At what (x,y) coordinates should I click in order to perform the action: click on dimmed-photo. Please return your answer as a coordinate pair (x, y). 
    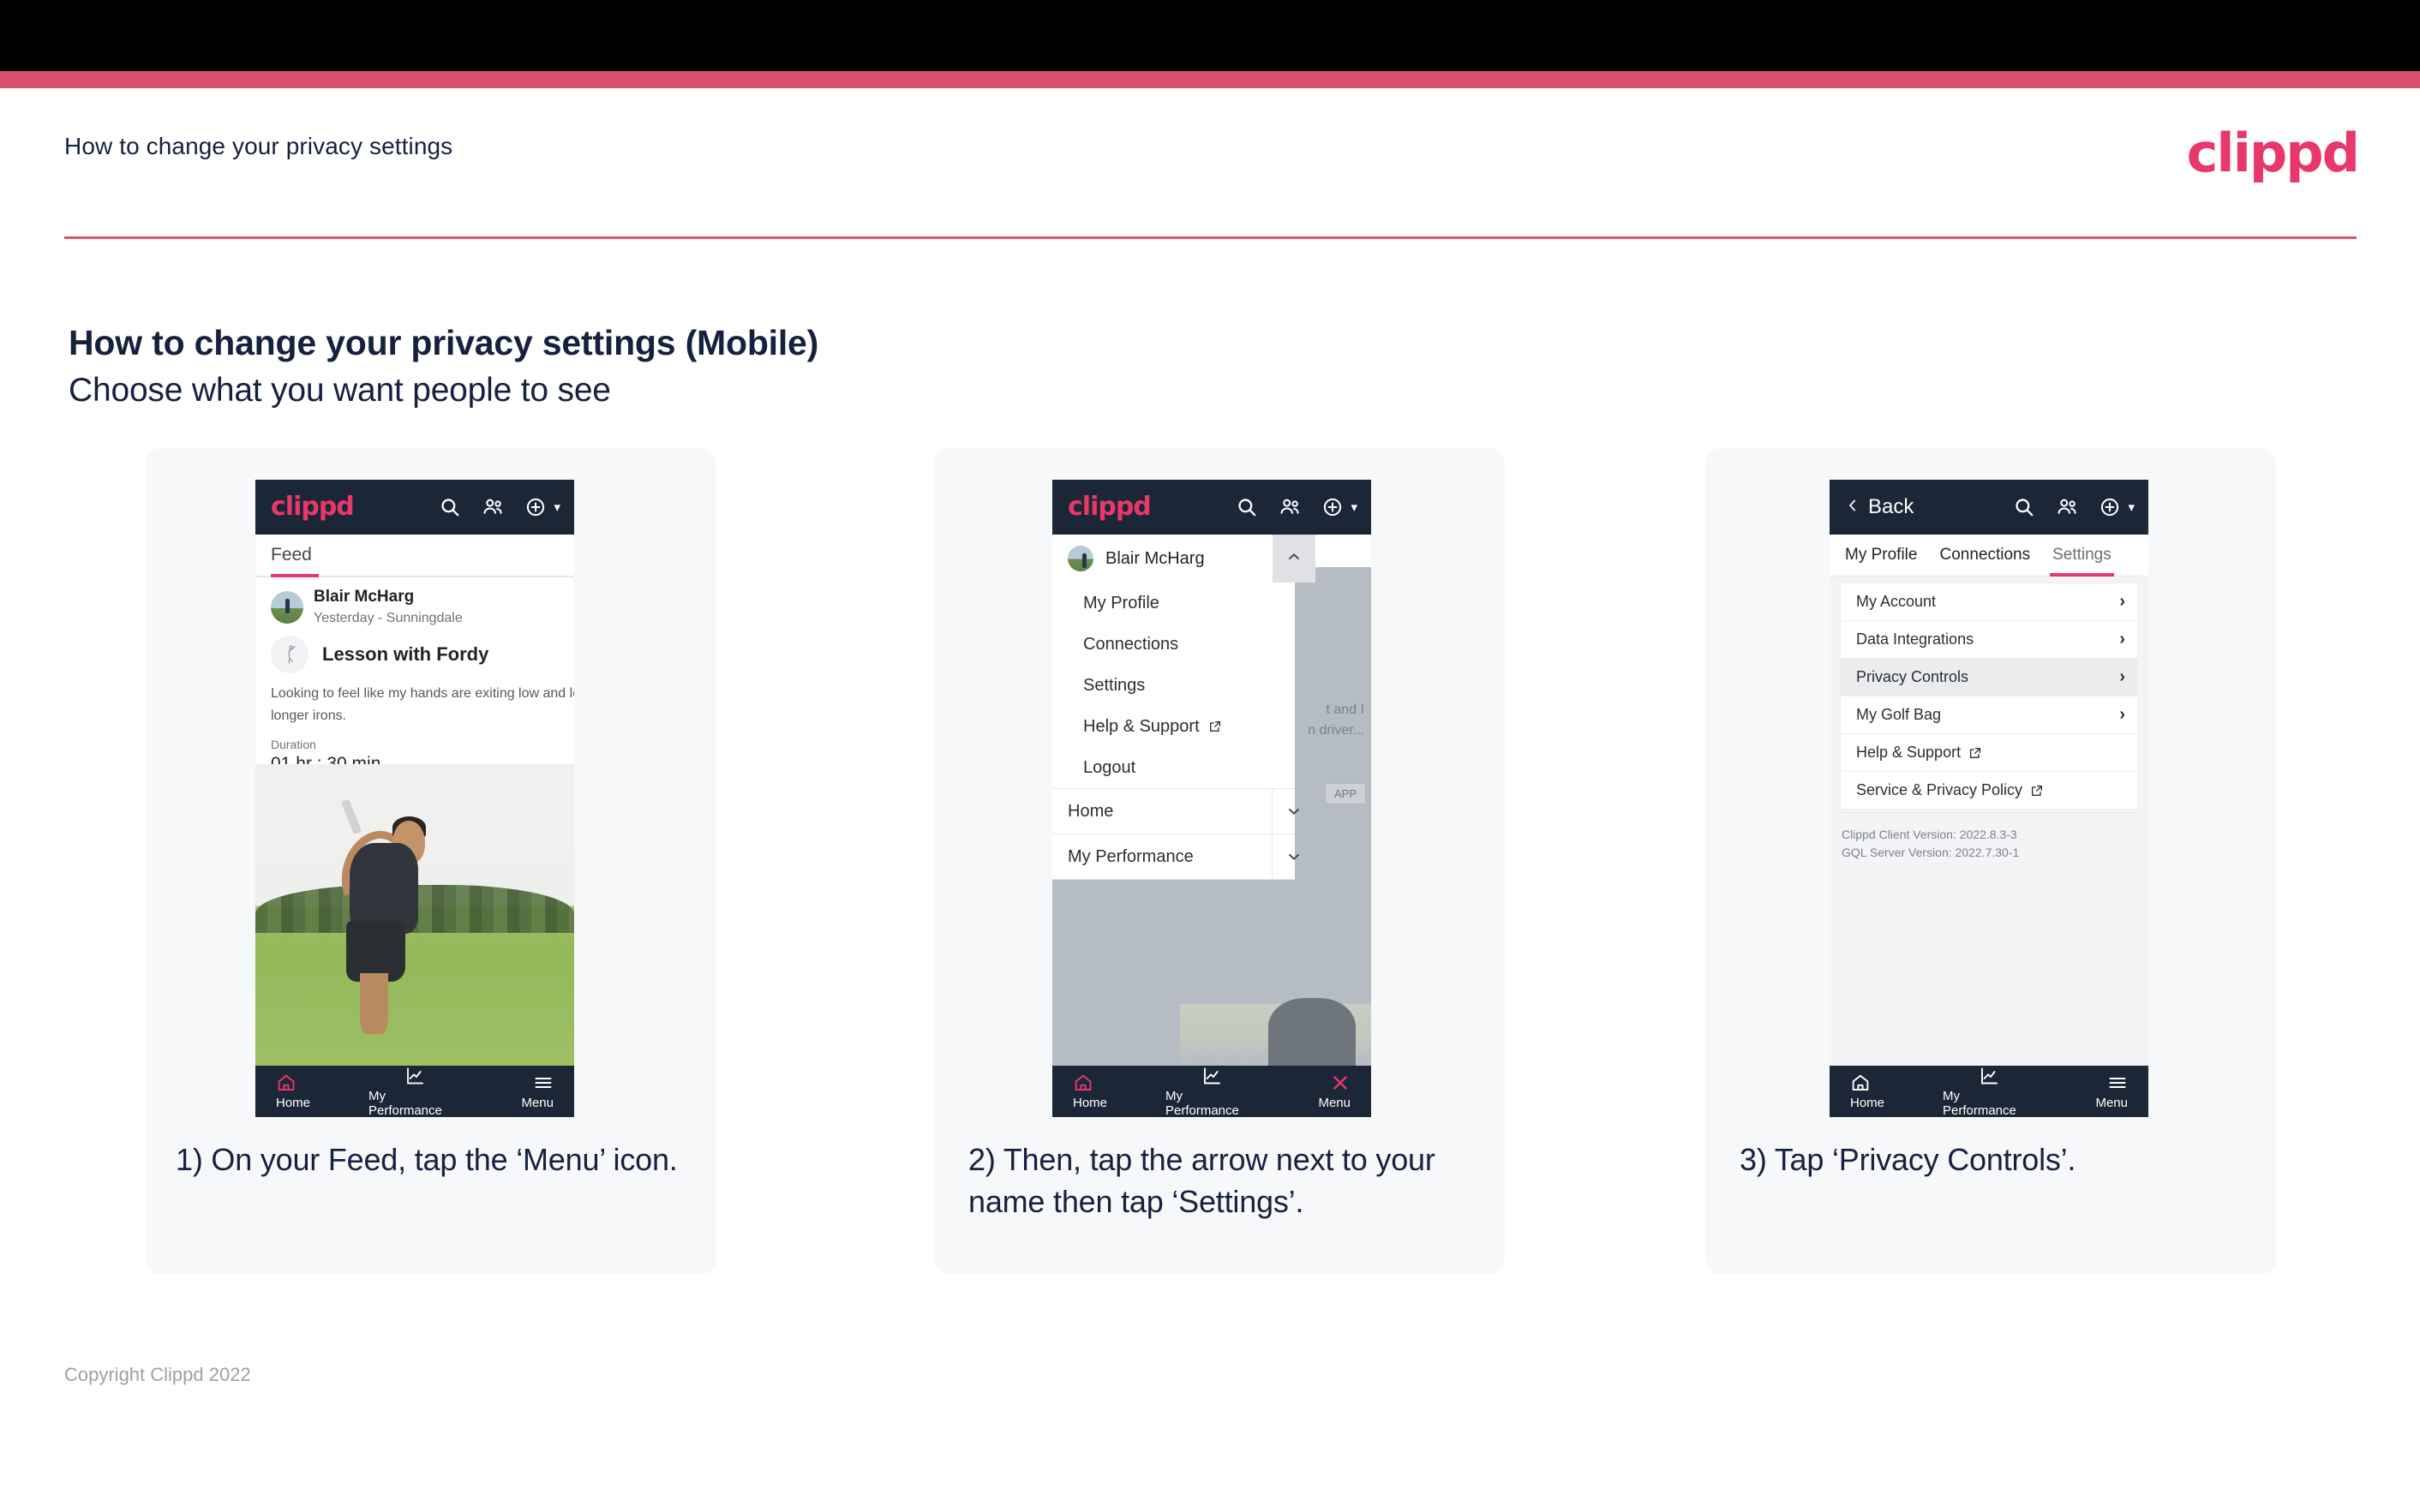
    Looking at the image, I should click on (1275, 1014).